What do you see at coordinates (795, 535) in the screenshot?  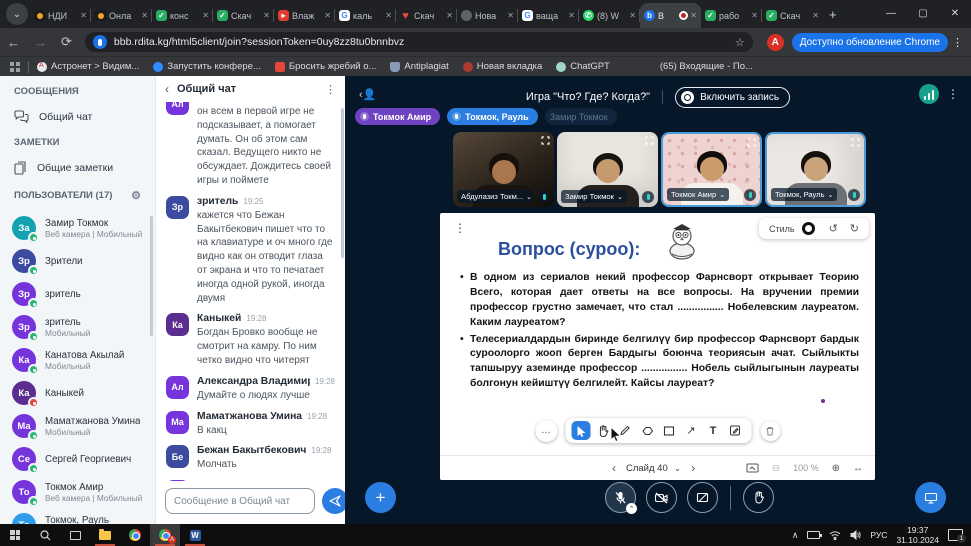 I see `tray-expand-icon: ∧` at bounding box center [795, 535].